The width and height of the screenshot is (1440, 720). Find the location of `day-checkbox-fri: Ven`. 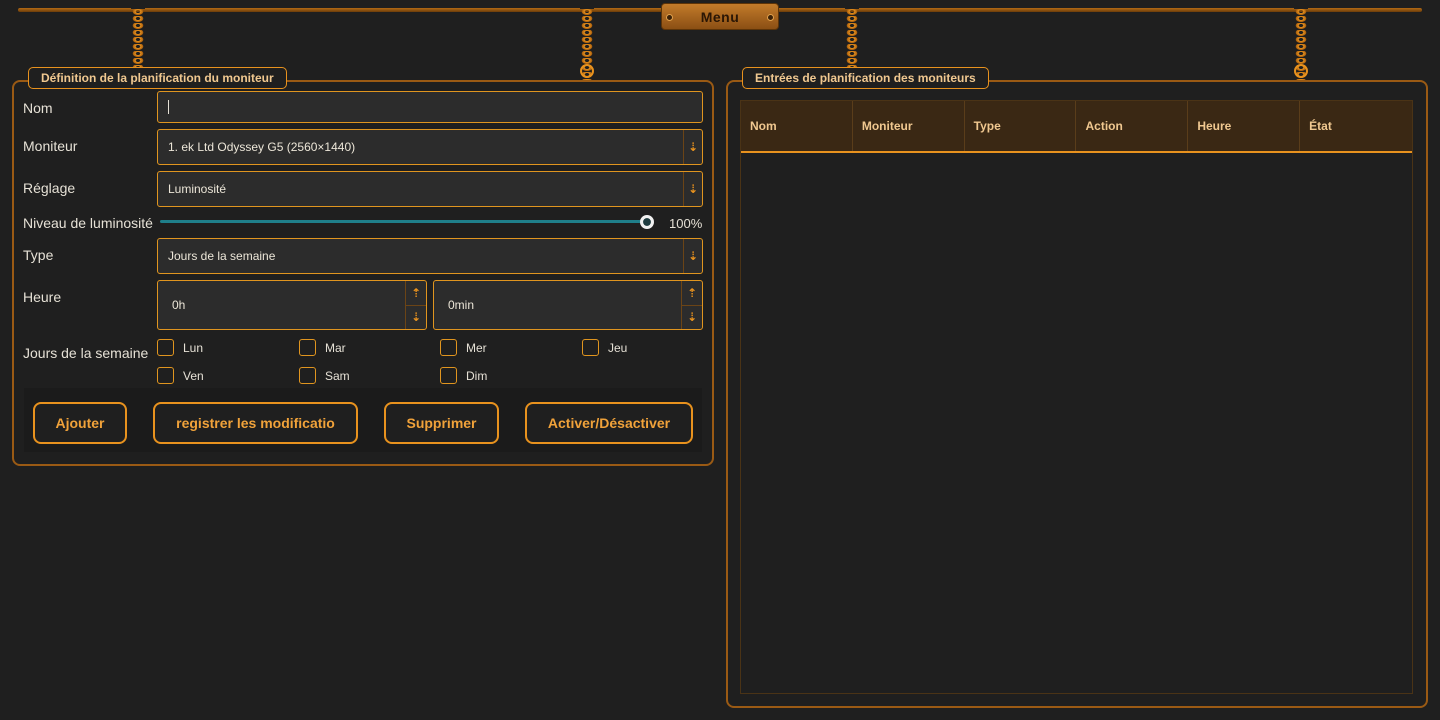

day-checkbox-fri: Ven is located at coordinates (180, 375).